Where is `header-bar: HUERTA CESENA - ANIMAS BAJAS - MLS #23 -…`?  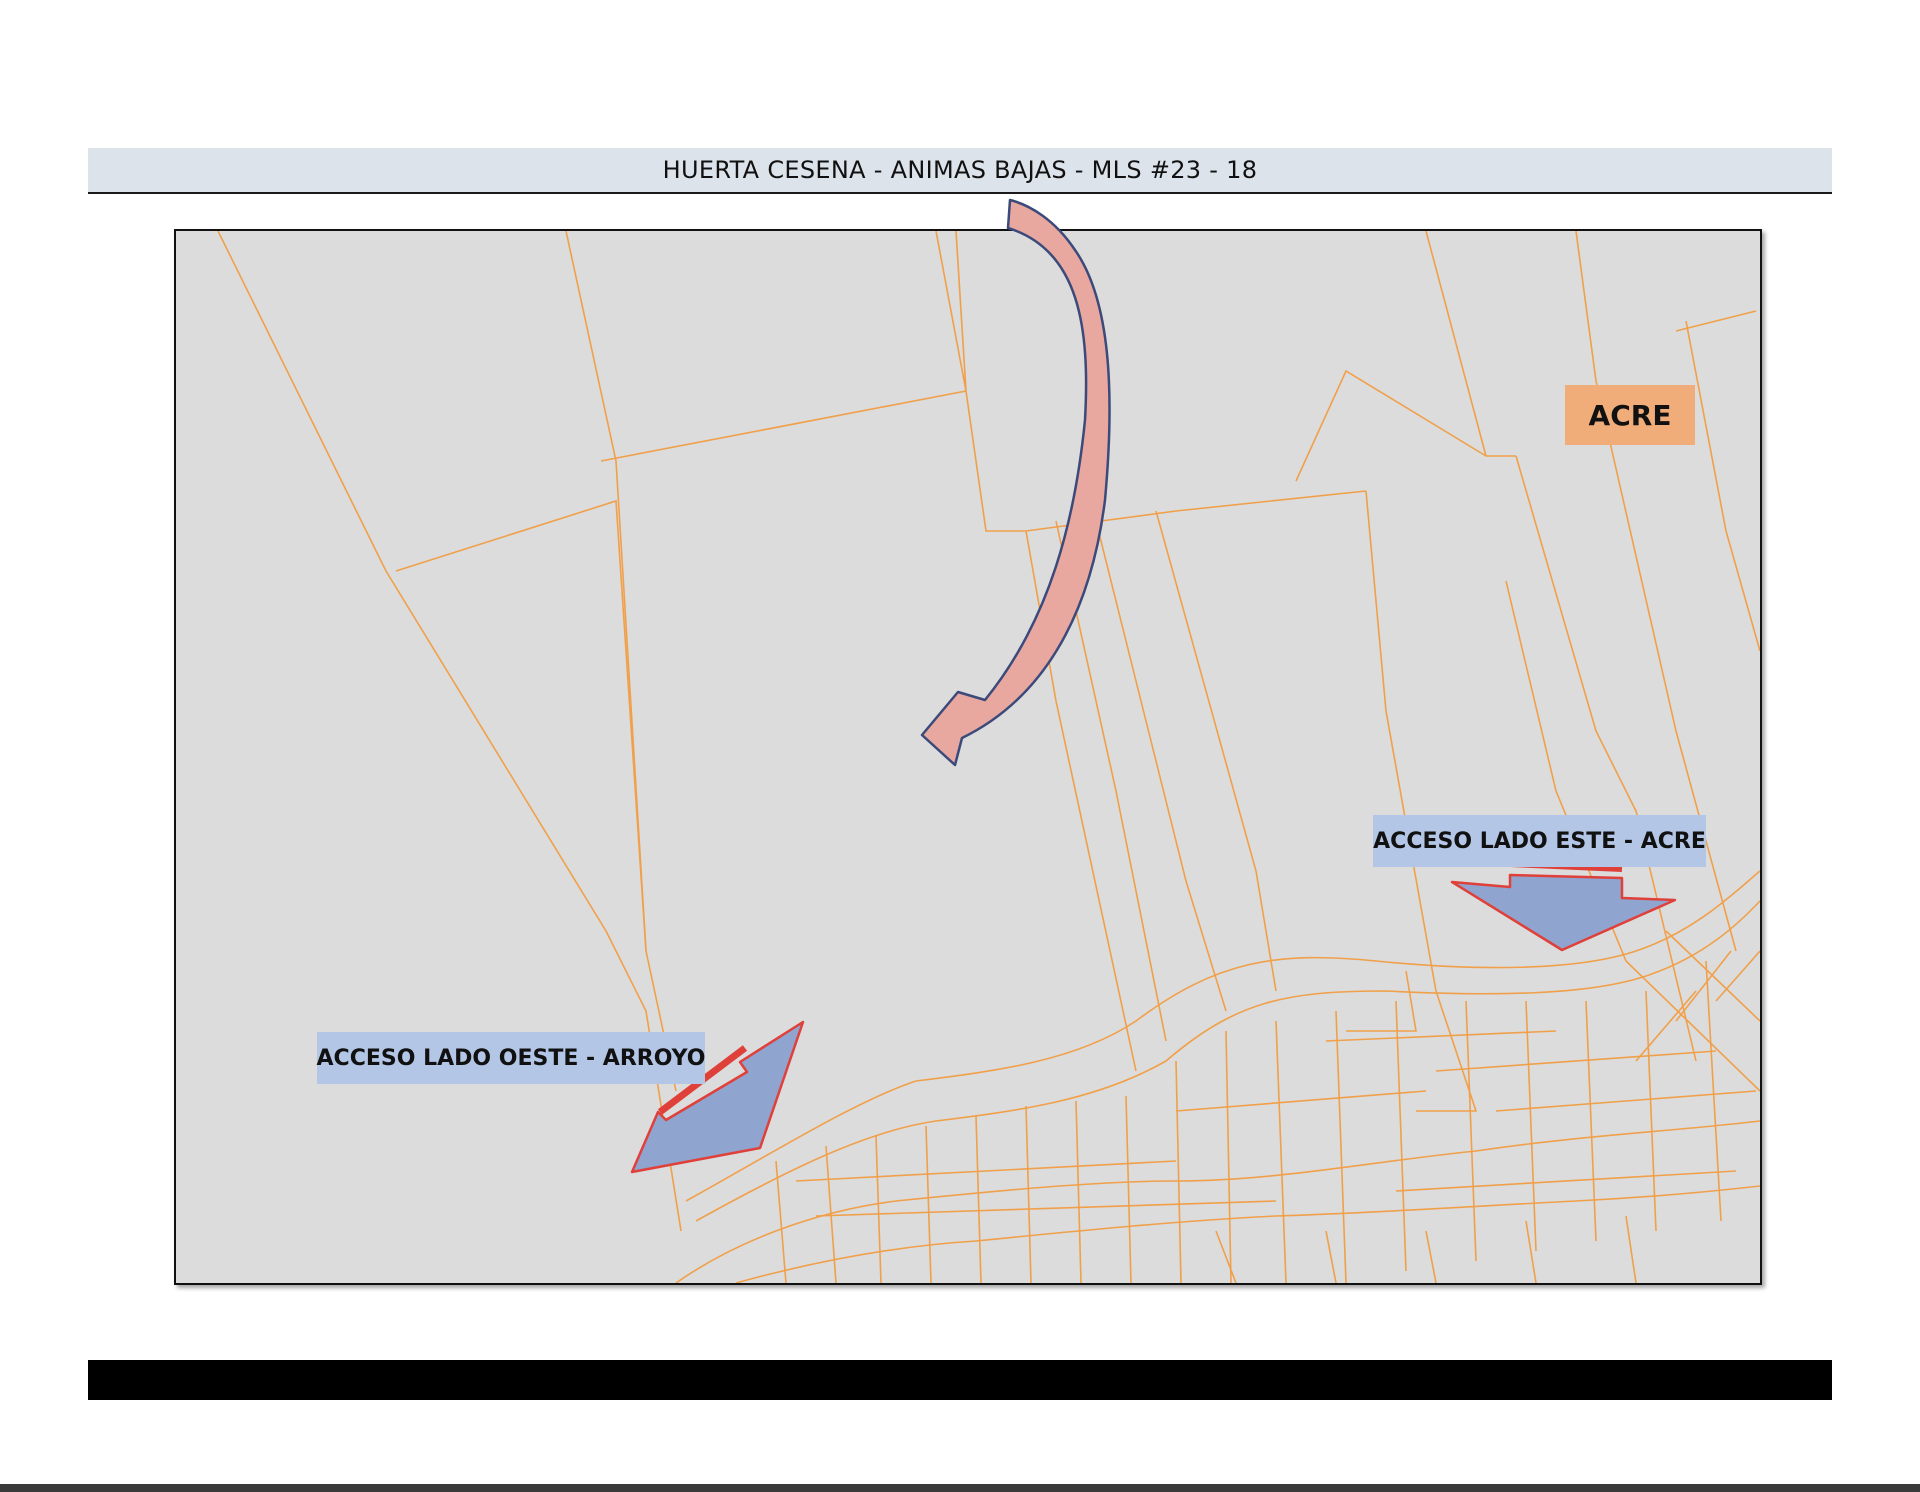
header-bar: HUERTA CESENA - ANIMAS BAJAS - MLS #23 -… is located at coordinates (960, 171).